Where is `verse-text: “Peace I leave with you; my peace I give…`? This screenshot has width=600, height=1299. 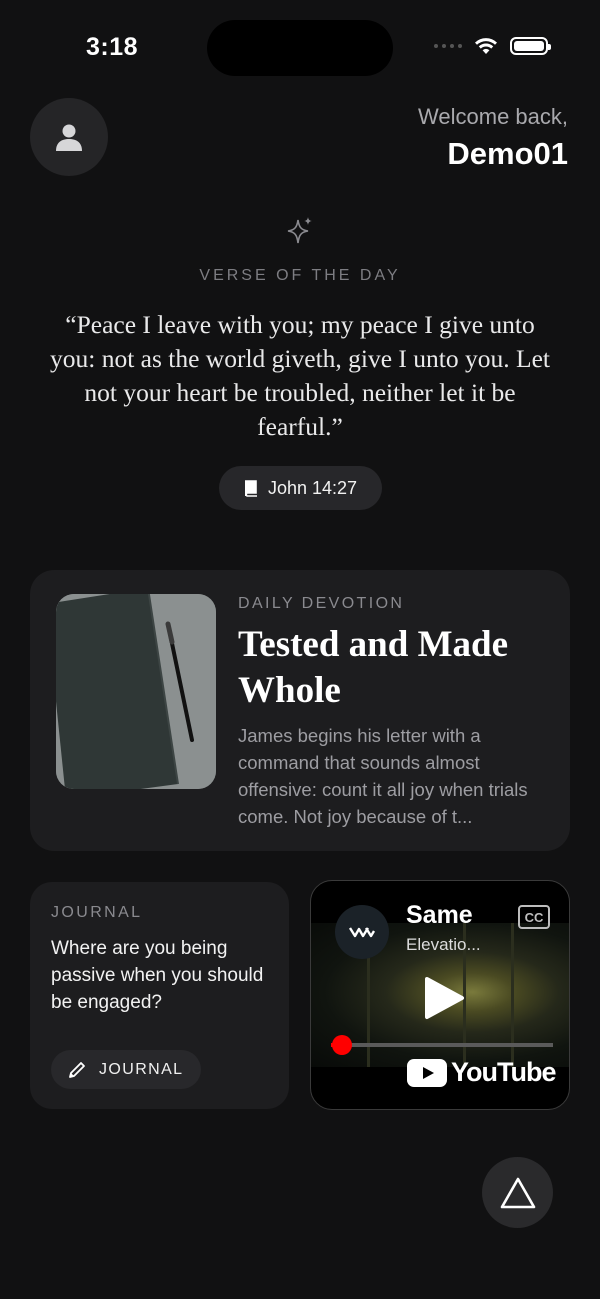
verse-text: “Peace I leave with you; my peace I give… is located at coordinates (299, 375).